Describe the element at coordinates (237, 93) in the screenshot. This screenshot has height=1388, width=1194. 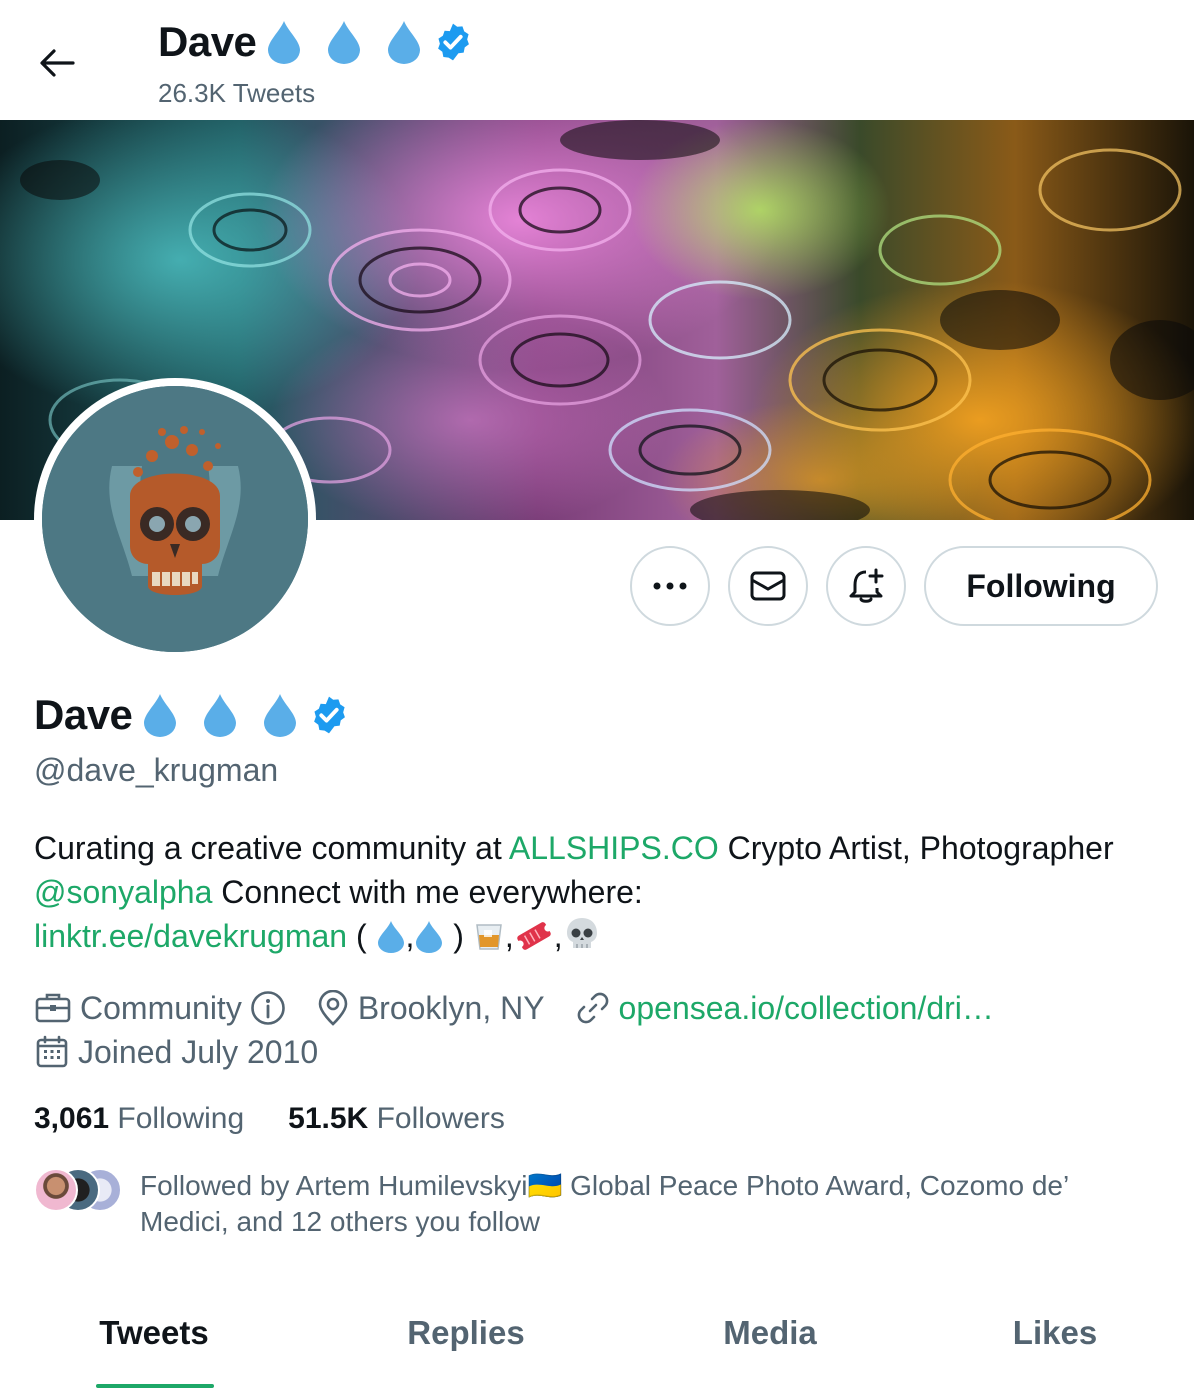
I see `header-tweet-count: 26.3K Tweets` at that location.